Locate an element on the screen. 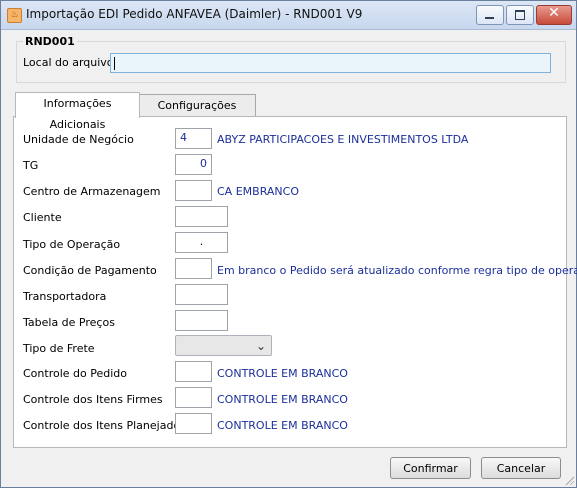 The width and height of the screenshot is (577, 488). payment-condition-field is located at coordinates (193, 268).